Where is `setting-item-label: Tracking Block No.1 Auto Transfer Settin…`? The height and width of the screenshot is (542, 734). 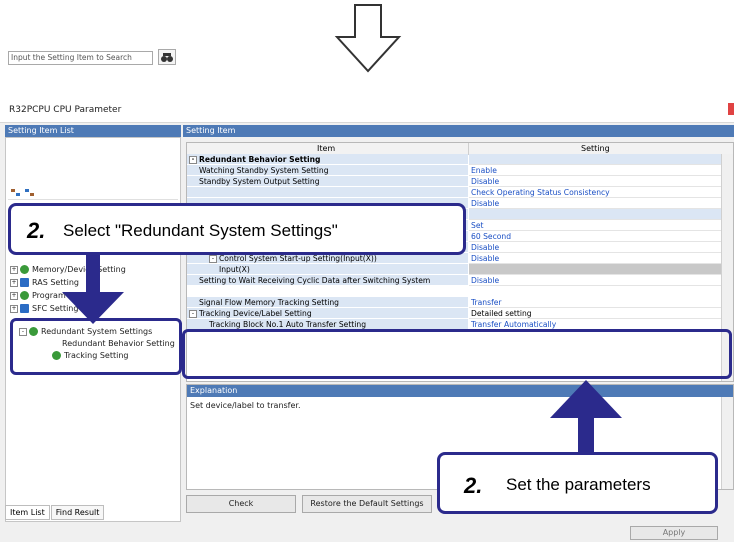
setting-item-label: Tracking Block No.1 Auto Transfer Settin… is located at coordinates (288, 324).